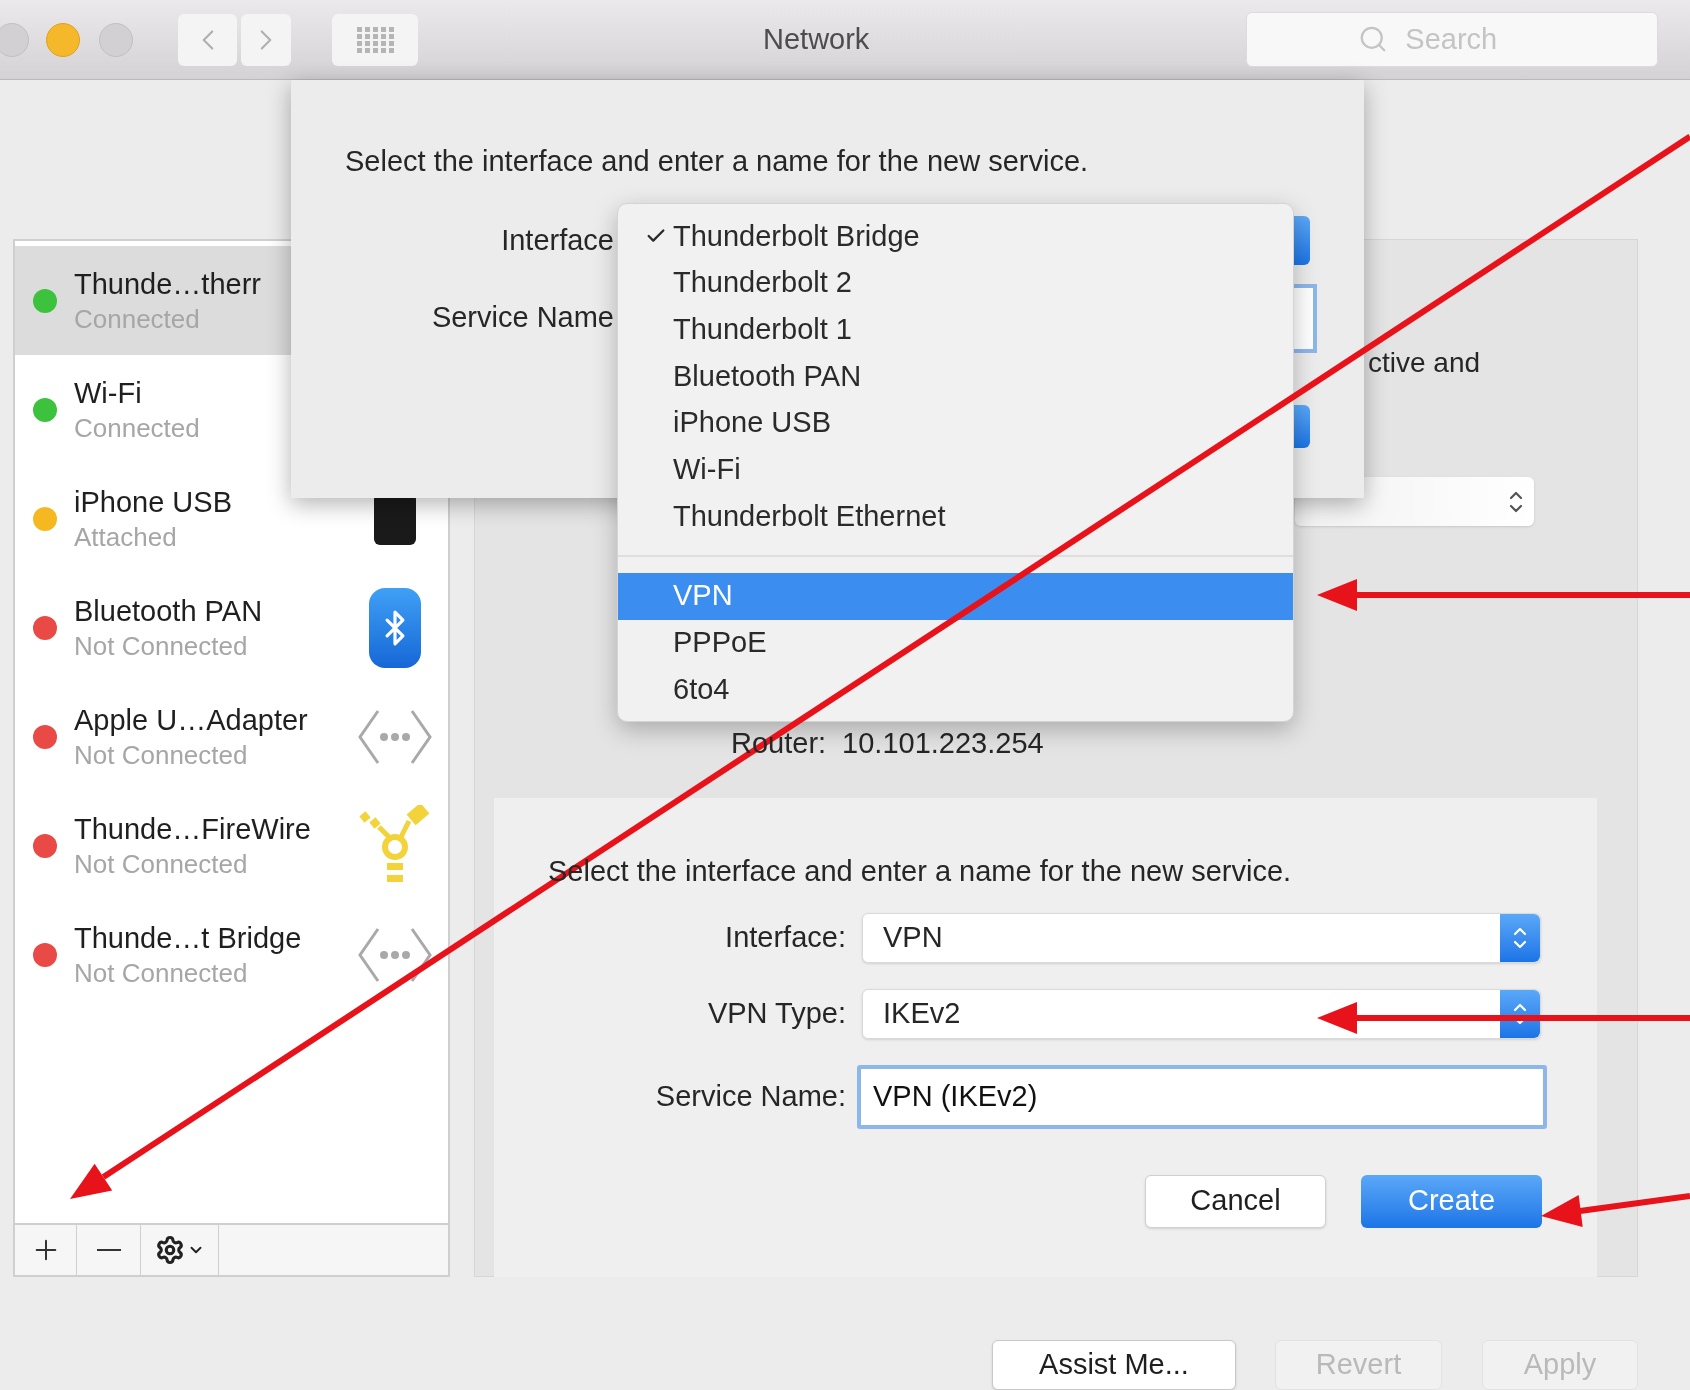 The image size is (1690, 1390). I want to click on window-title: Network, so click(816, 39).